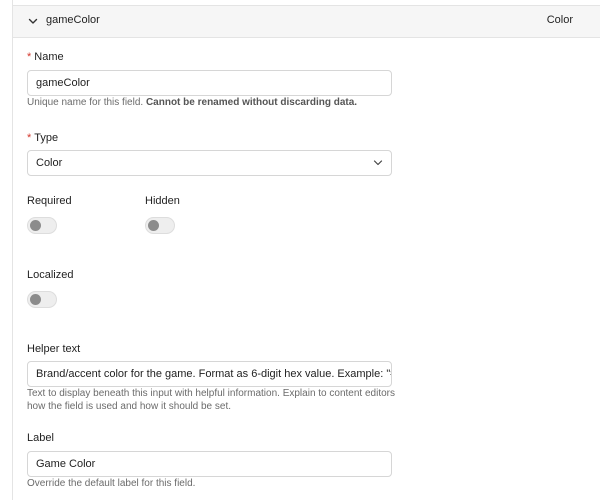 This screenshot has width=600, height=500. Describe the element at coordinates (209, 83) in the screenshot. I see `name-input: gameColor` at that location.